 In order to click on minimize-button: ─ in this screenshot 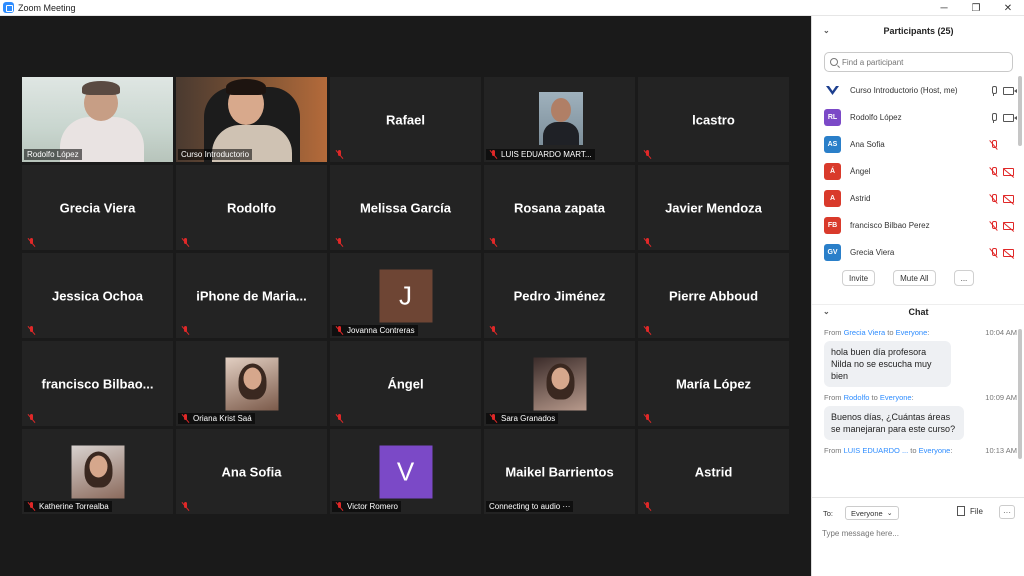, I will do `click(944, 8)`.